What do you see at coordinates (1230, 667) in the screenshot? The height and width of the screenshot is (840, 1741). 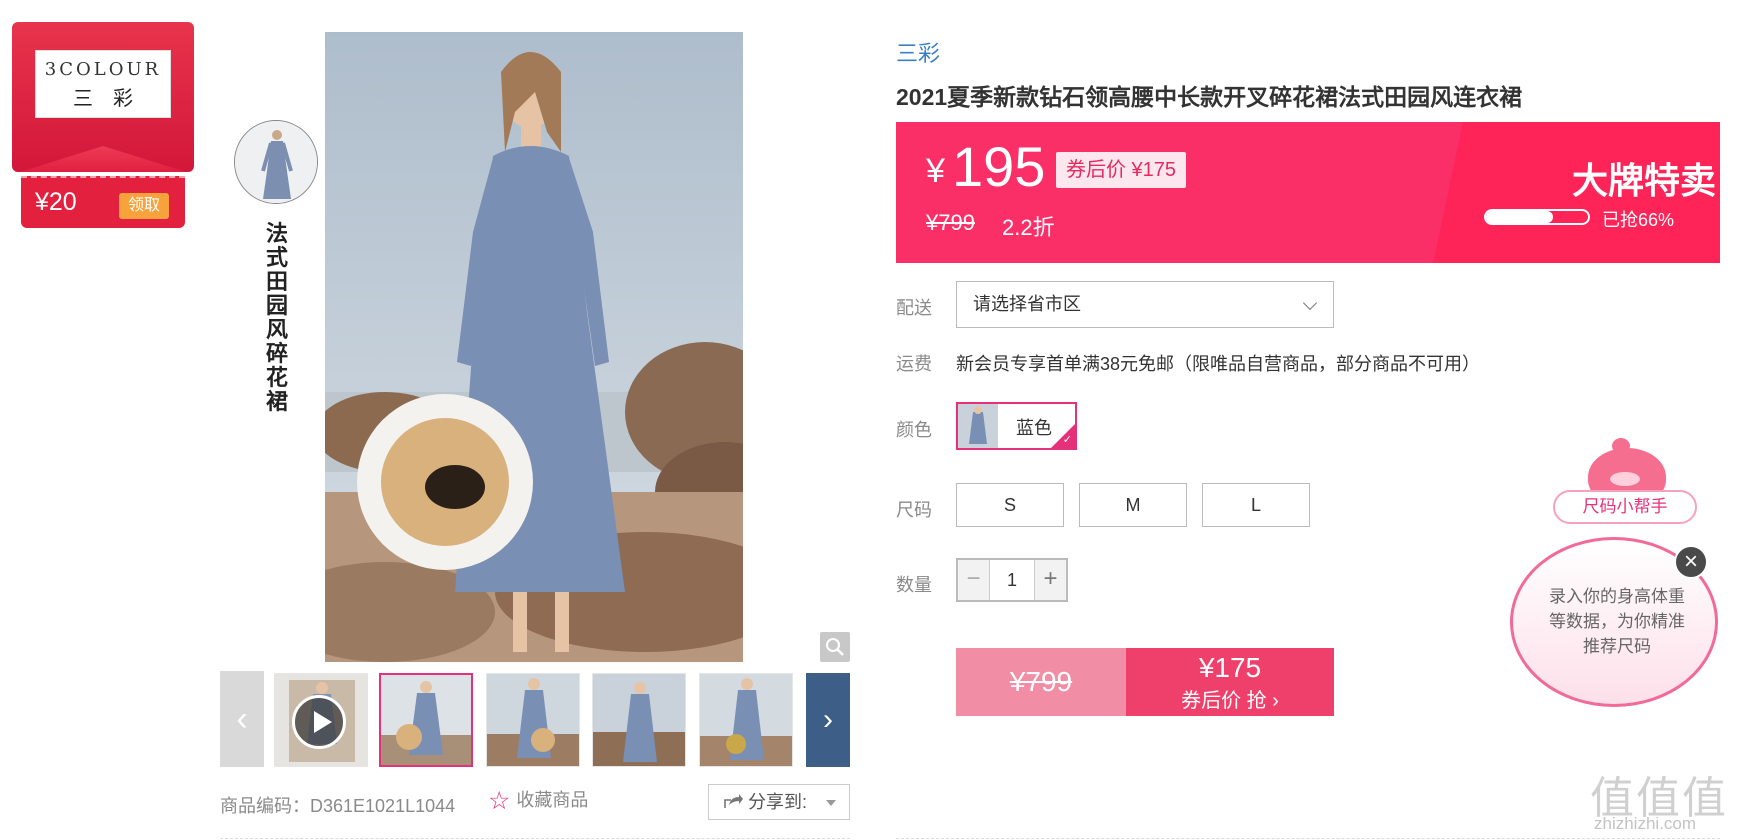 I see `buy-coupon-price: ¥175` at bounding box center [1230, 667].